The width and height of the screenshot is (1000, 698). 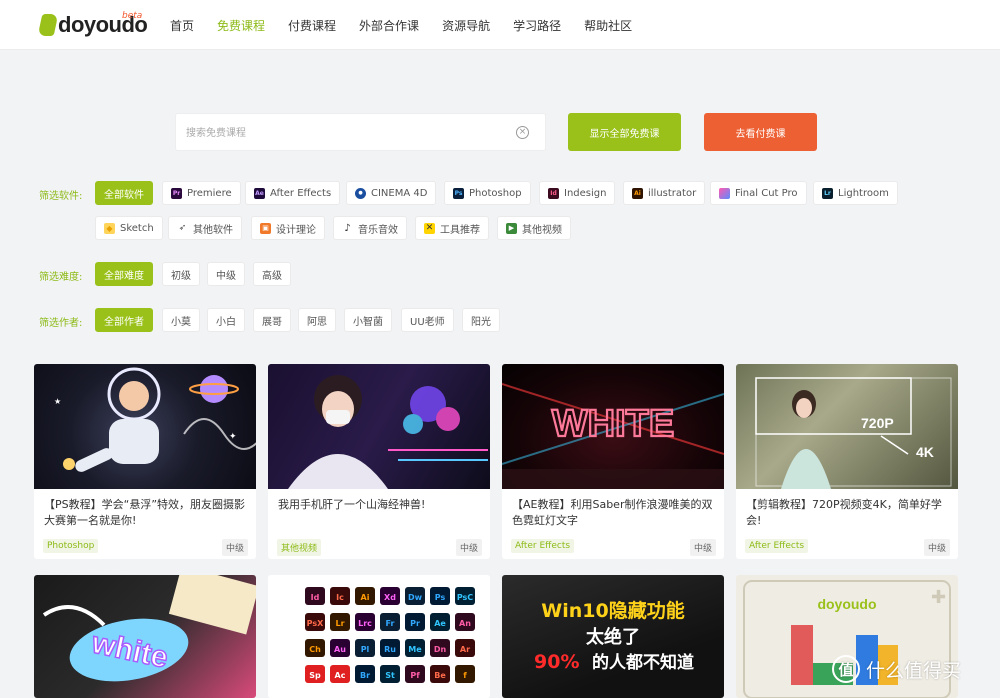 I want to click on adobe-app-icon: PsX, so click(x=315, y=622).